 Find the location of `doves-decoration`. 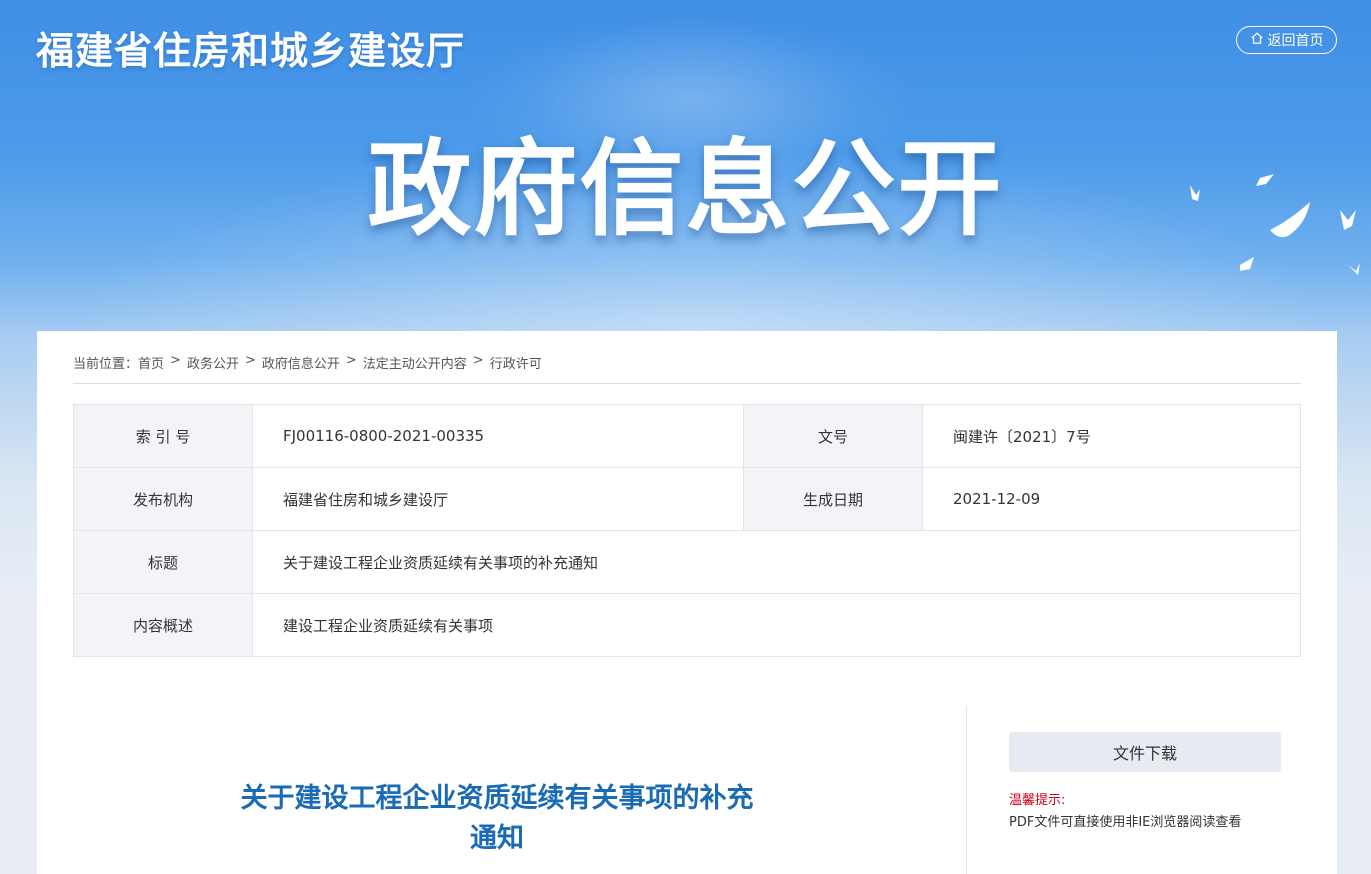

doves-decoration is located at coordinates (1275, 224).